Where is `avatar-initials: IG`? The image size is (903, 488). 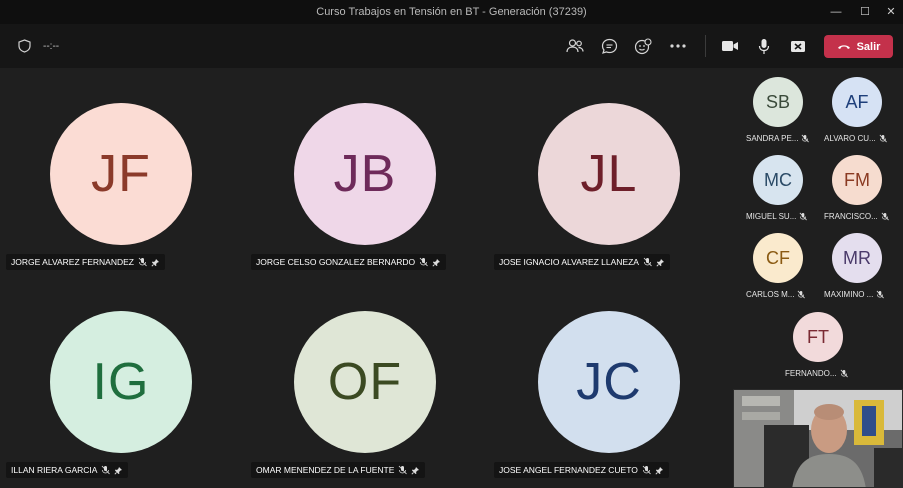 avatar-initials: IG is located at coordinates (121, 382).